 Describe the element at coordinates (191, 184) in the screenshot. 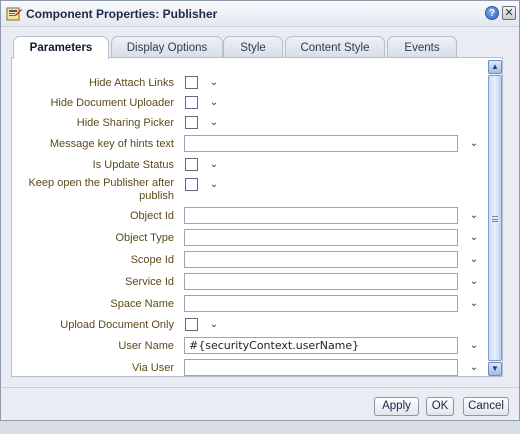

I see `checkbox-keep-open-publisher` at that location.